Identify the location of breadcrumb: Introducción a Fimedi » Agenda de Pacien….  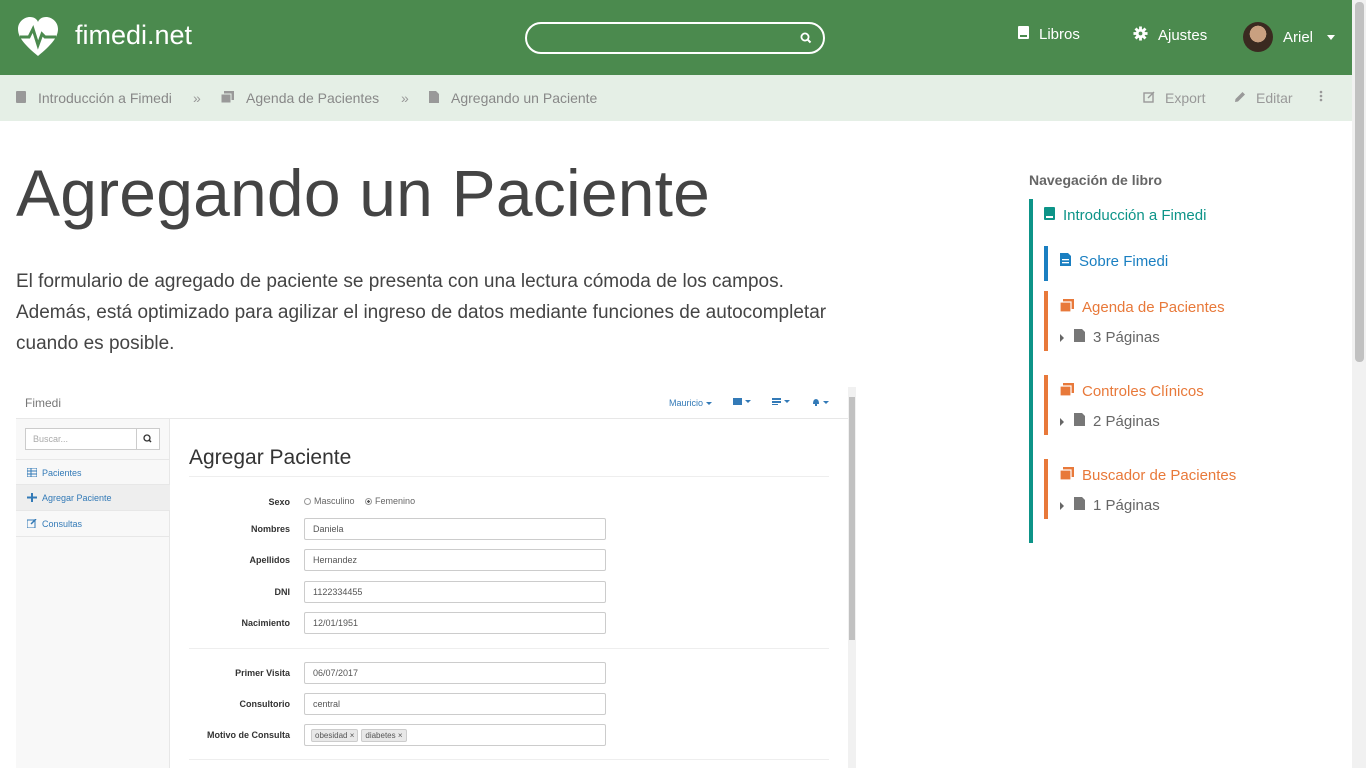
(676, 98).